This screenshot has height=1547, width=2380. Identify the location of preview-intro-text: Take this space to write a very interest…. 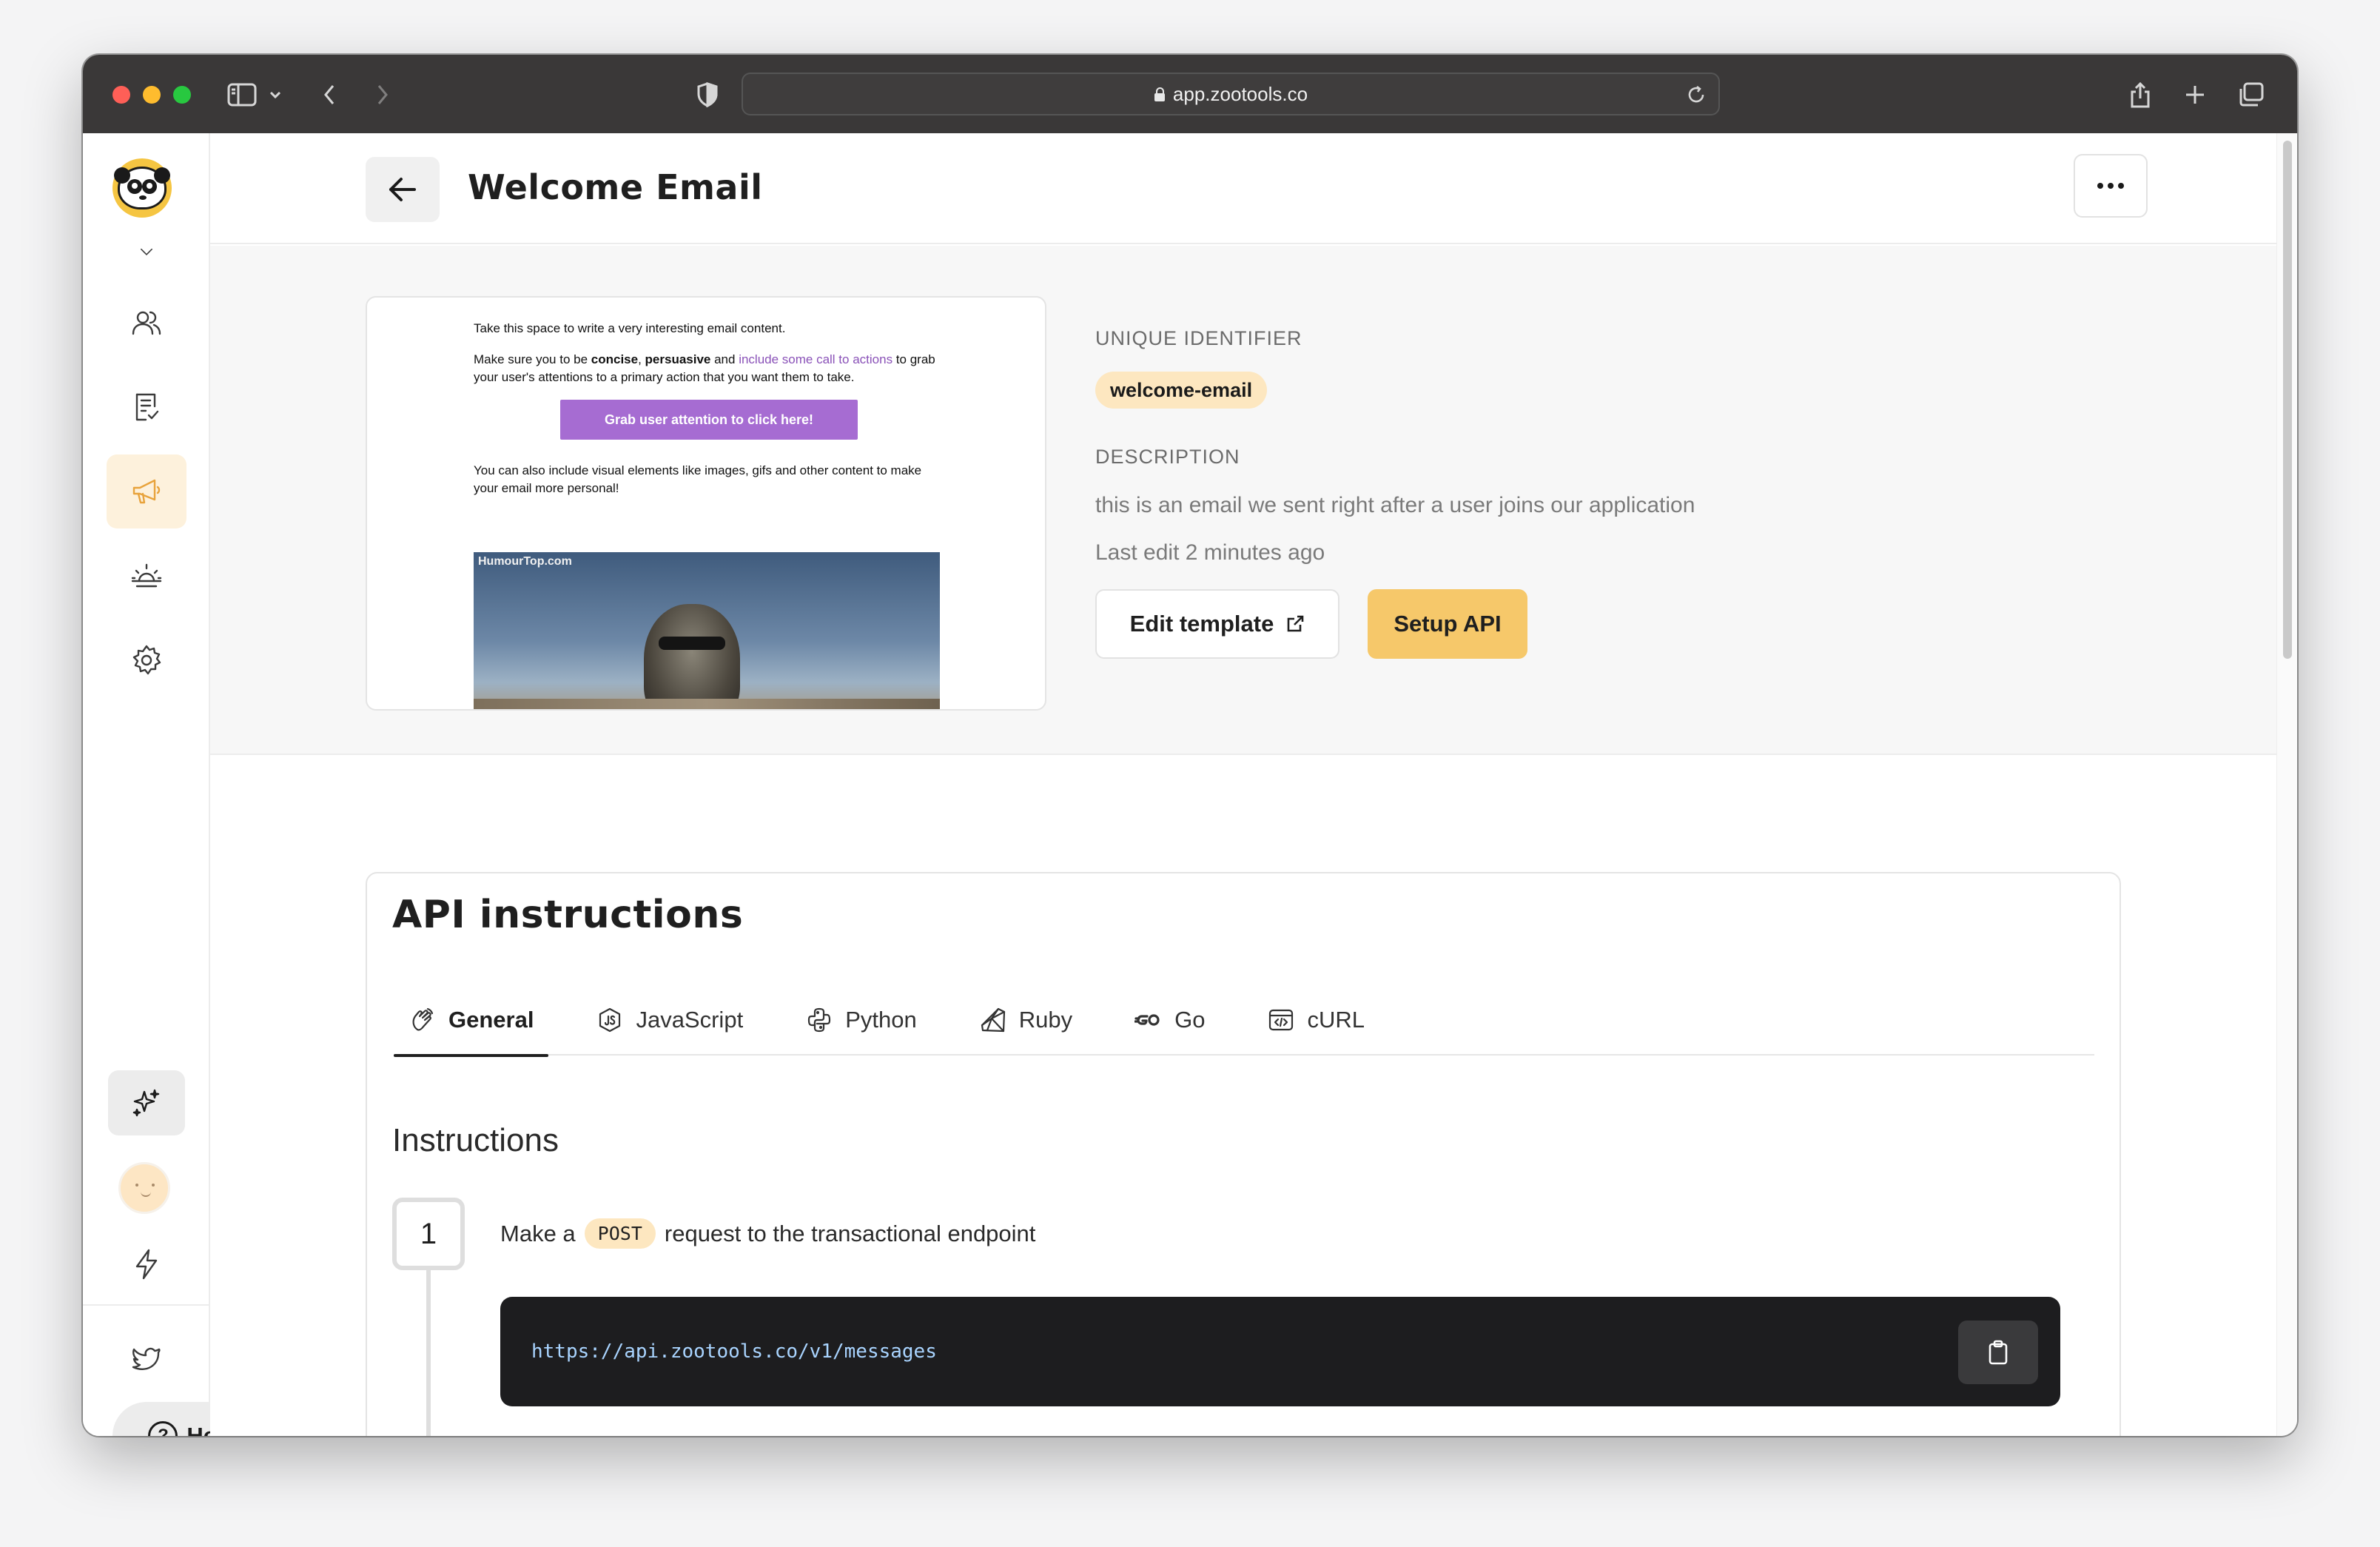
(630, 328).